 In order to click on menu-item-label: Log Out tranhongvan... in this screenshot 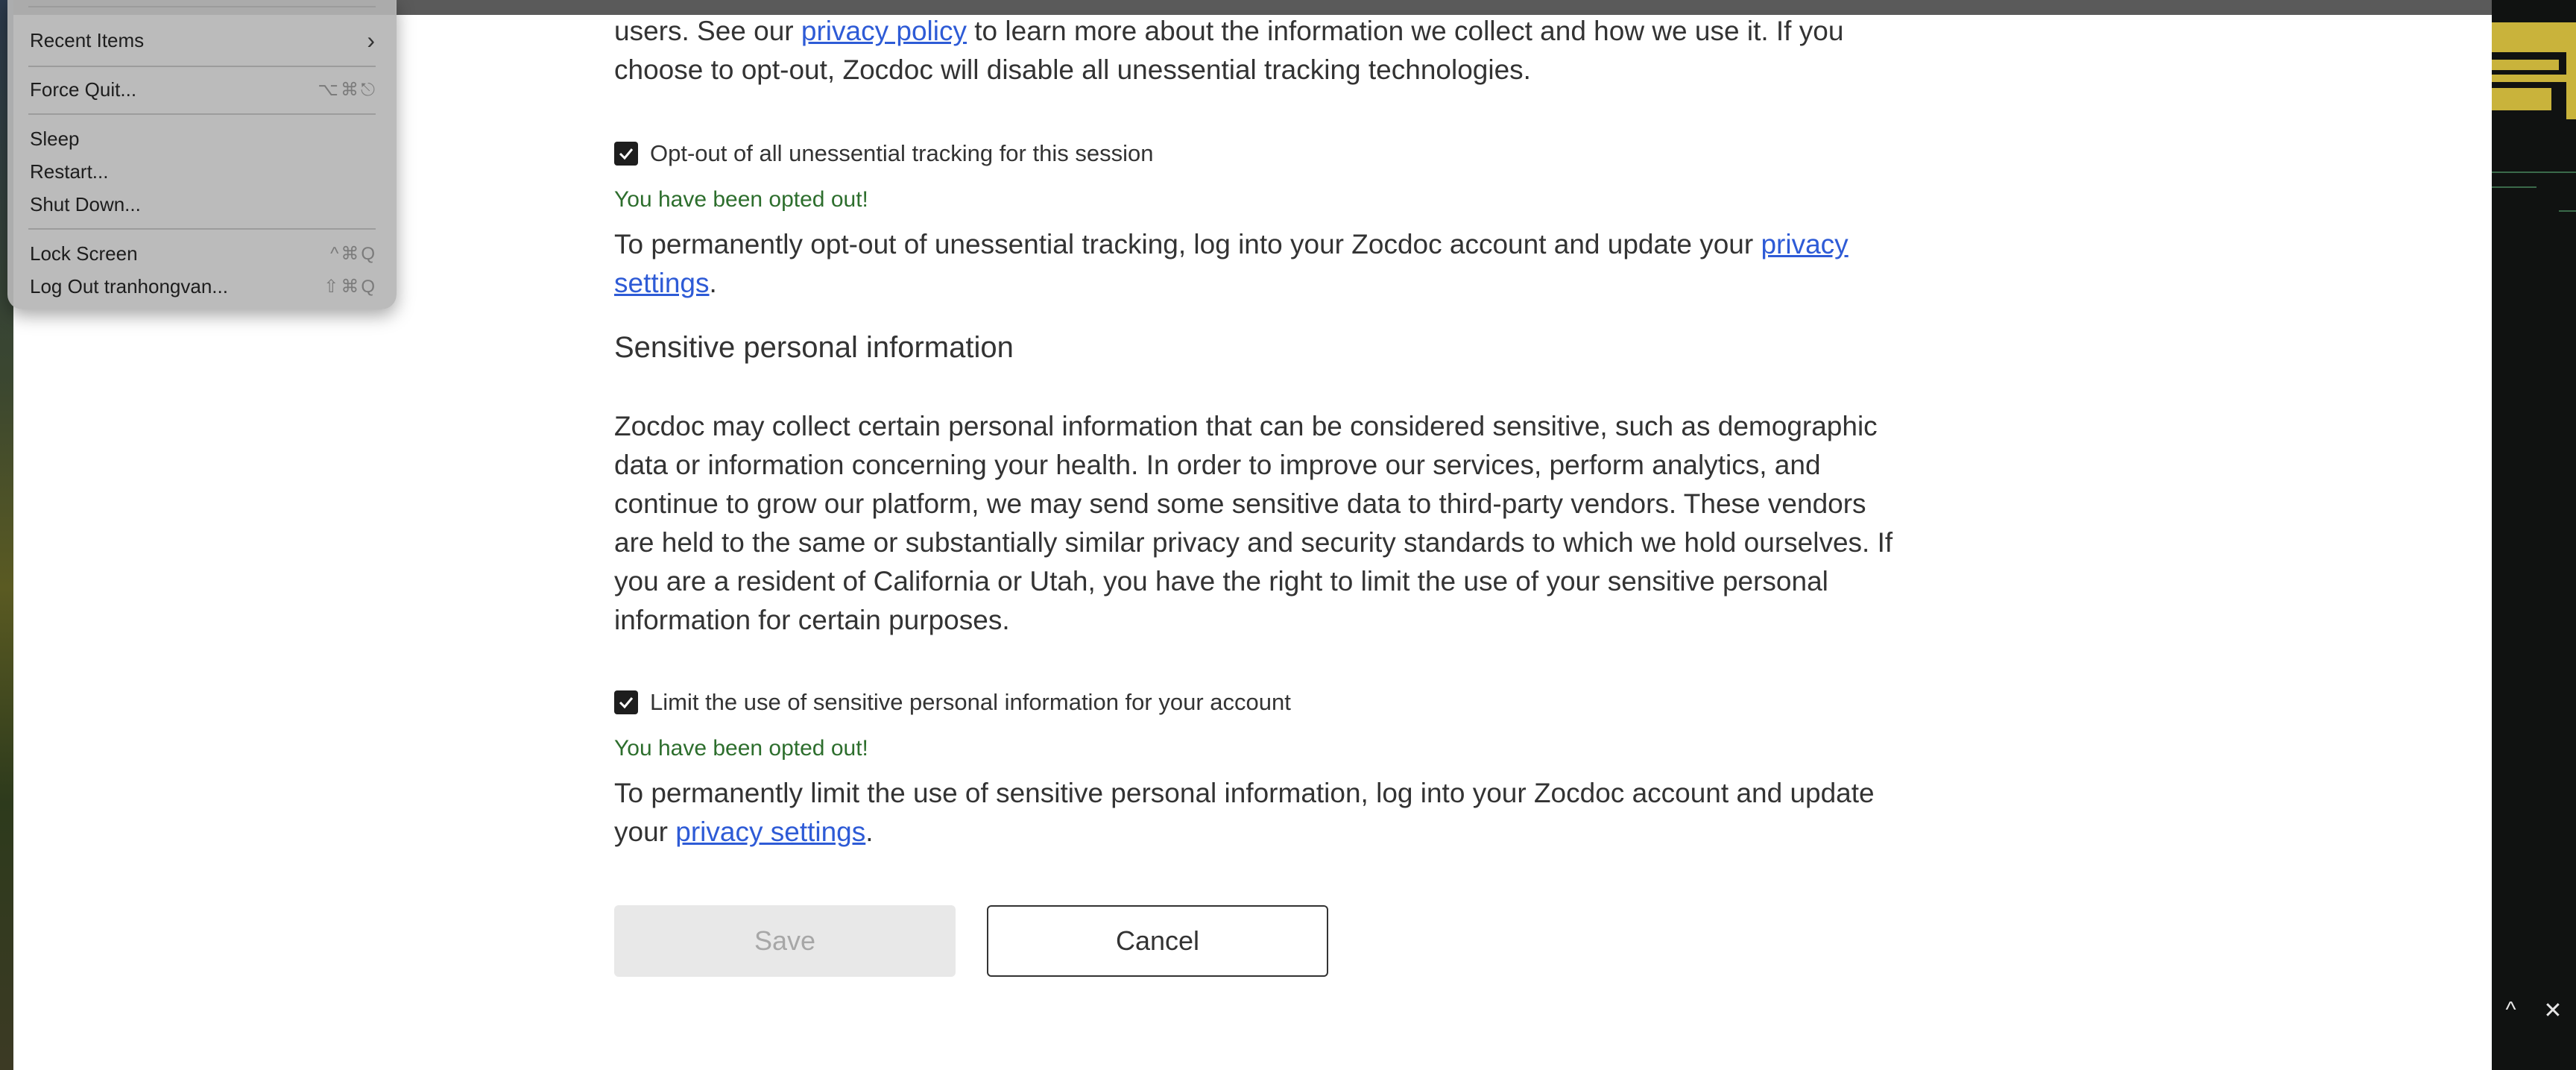, I will do `click(129, 286)`.